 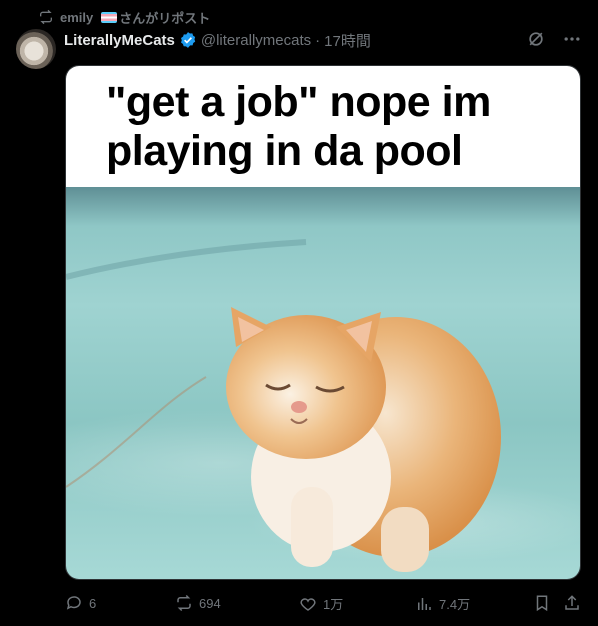 I want to click on verified-badge-icon, so click(x=188, y=40).